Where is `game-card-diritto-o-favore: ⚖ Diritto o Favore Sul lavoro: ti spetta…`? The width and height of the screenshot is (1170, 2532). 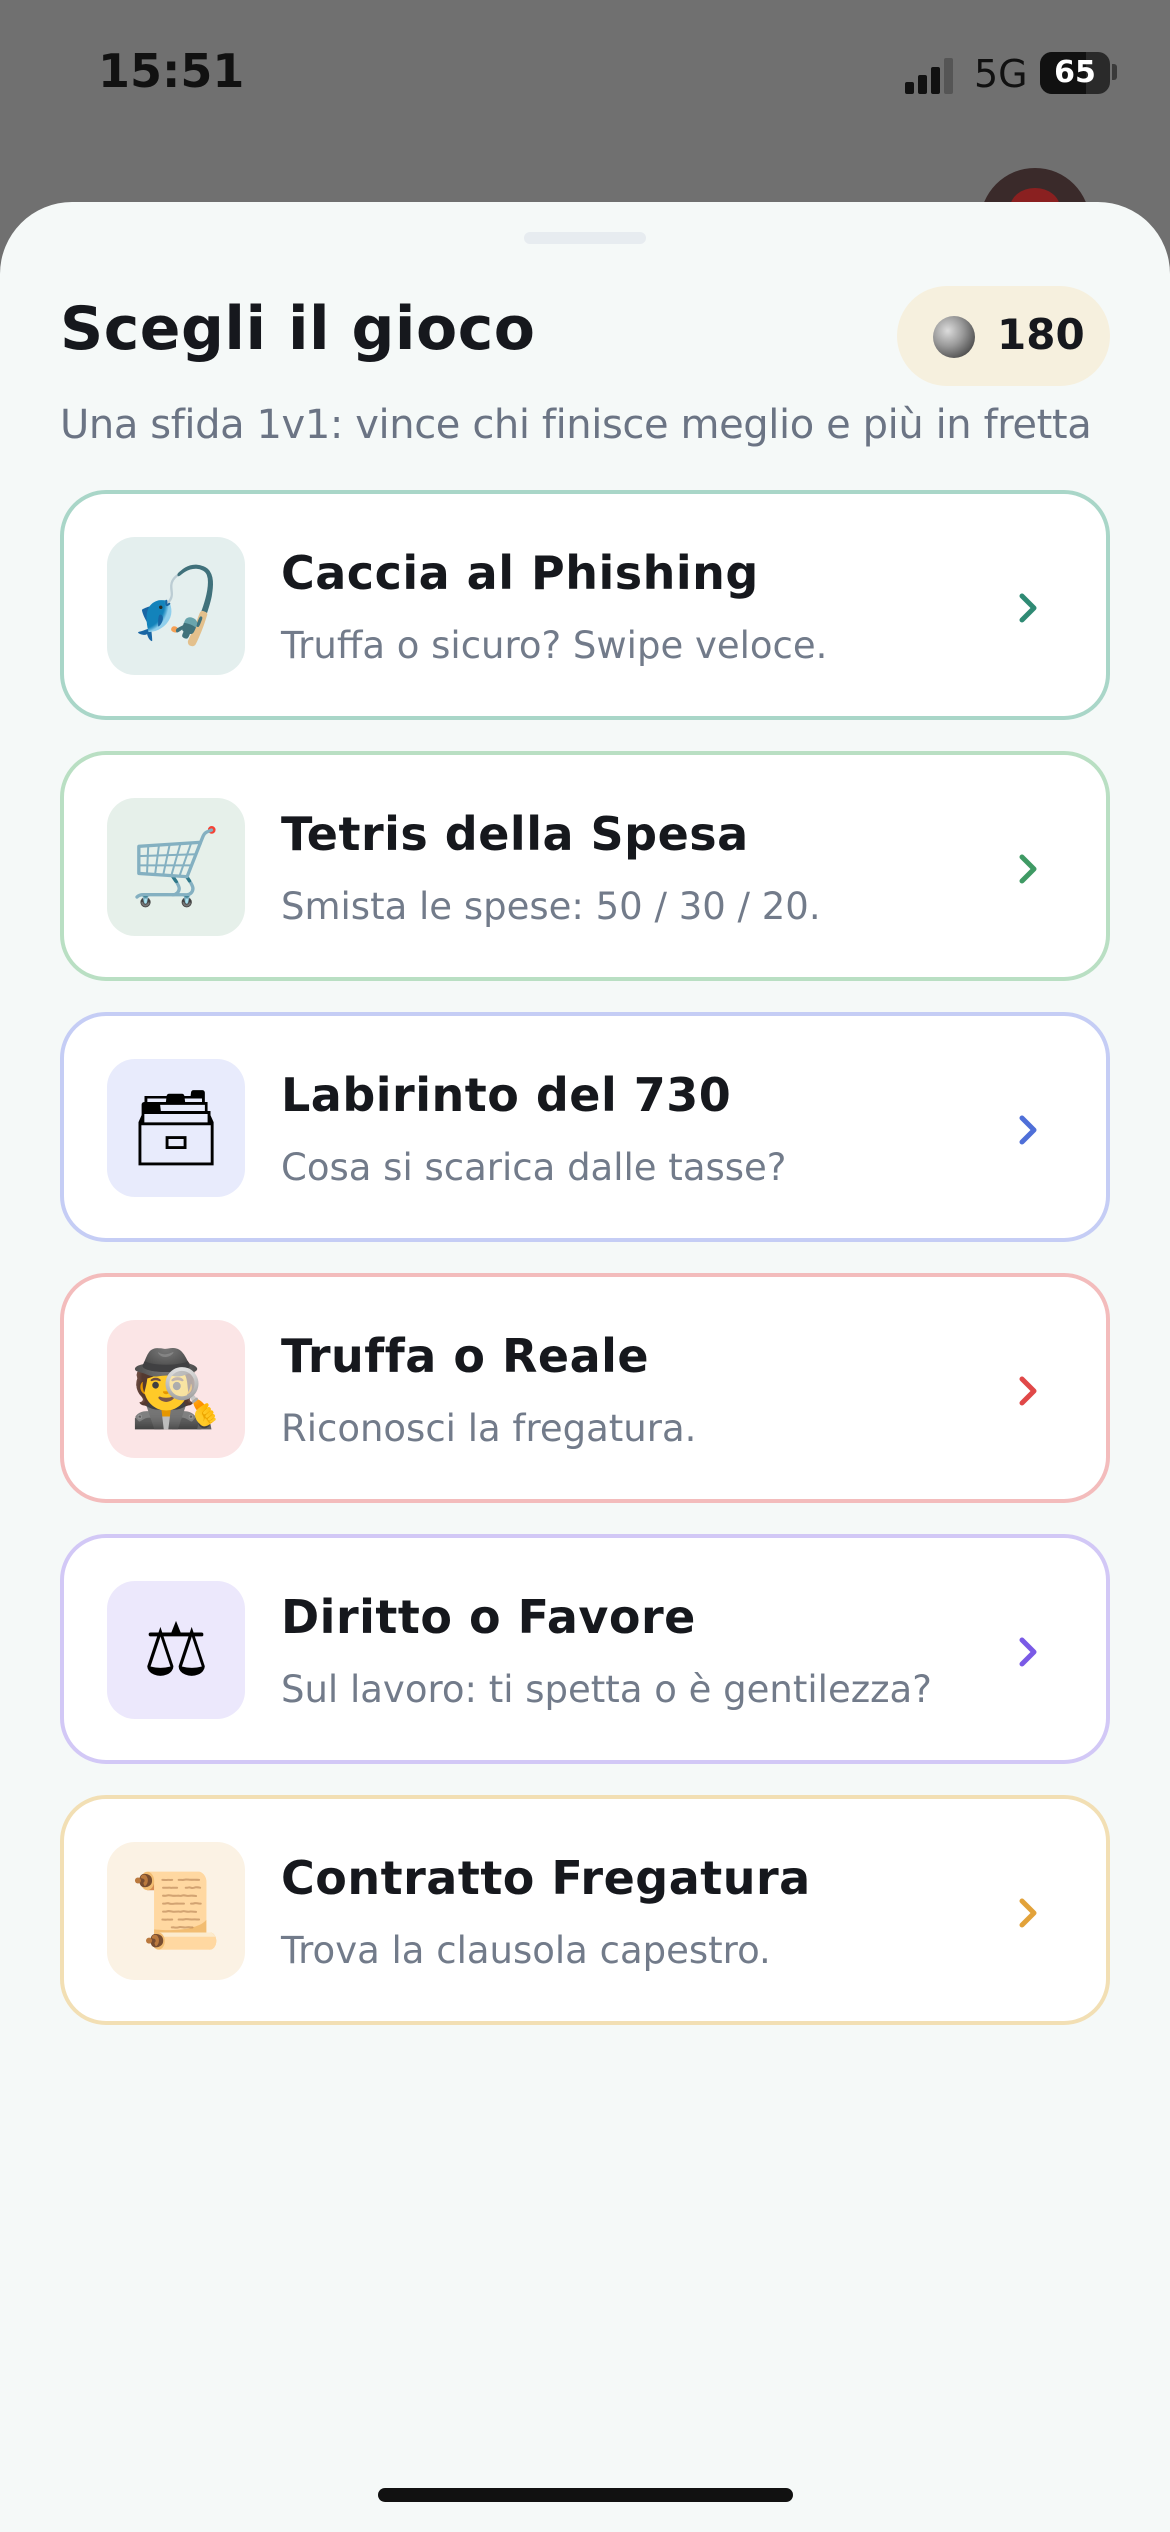 game-card-diritto-o-favore: ⚖ Diritto o Favore Sul lavoro: ti spetta… is located at coordinates (585, 1649).